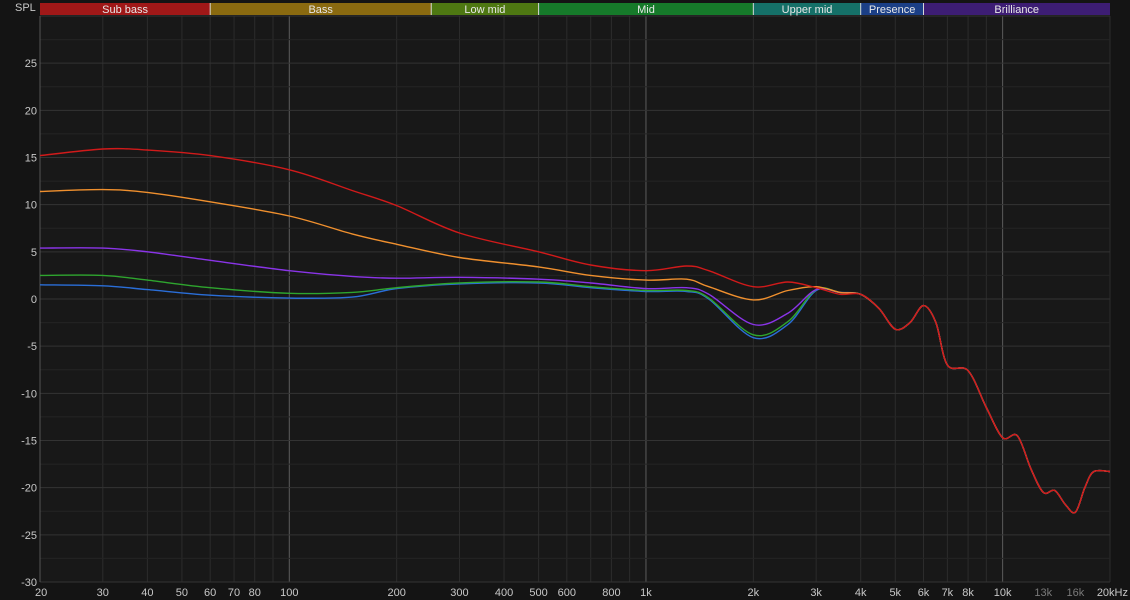  What do you see at coordinates (147, 593) in the screenshot?
I see `x-tick-label: 40` at bounding box center [147, 593].